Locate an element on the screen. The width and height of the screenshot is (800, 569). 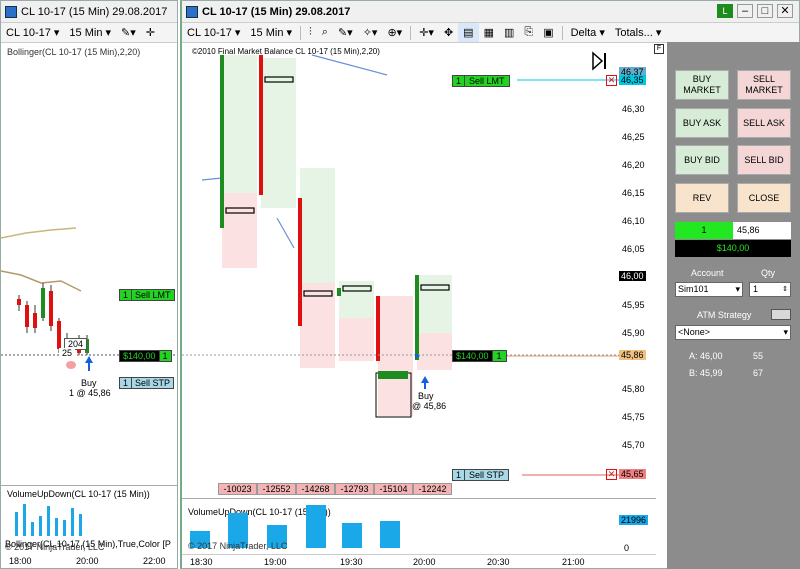
left-volume-chart is located at coordinates (48, 520).